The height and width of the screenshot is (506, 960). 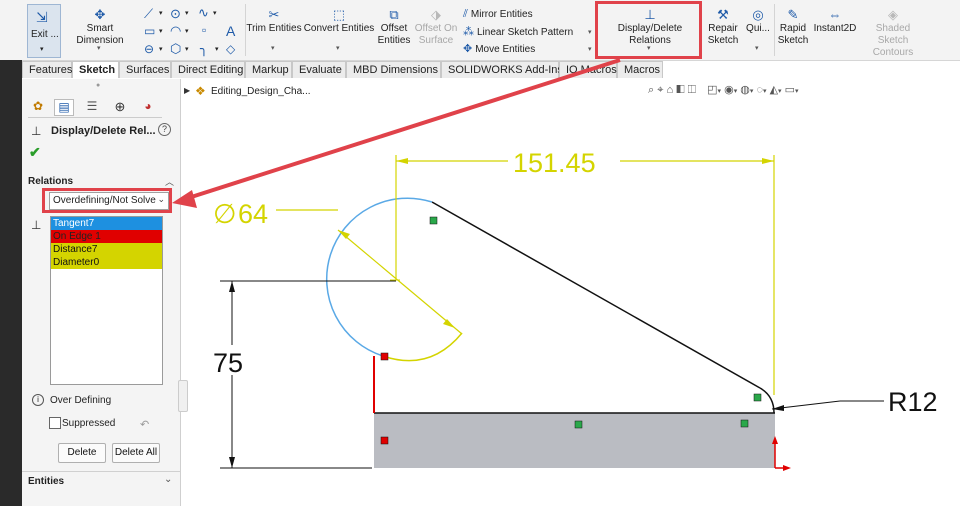 What do you see at coordinates (744, 423) in the screenshot?
I see `relation-glyph-corner` at bounding box center [744, 423].